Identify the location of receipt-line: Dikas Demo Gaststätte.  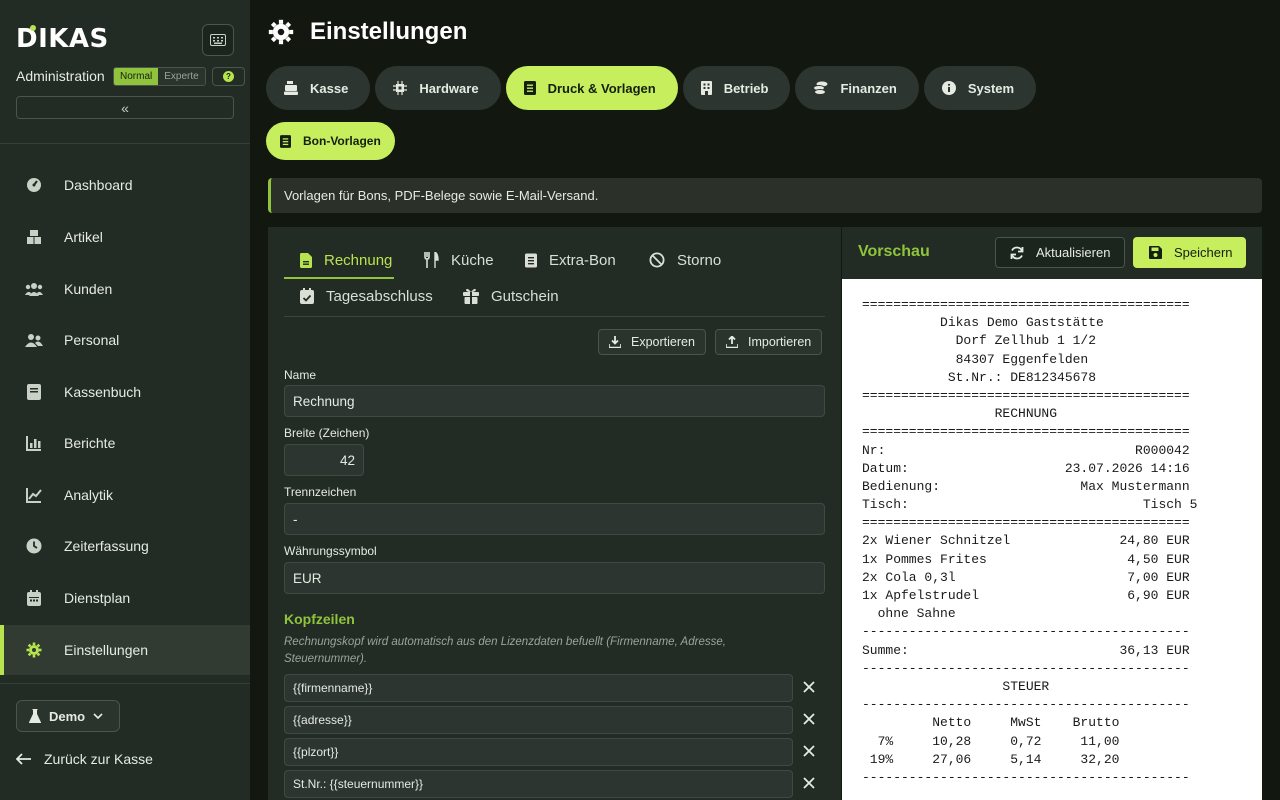
(983, 323).